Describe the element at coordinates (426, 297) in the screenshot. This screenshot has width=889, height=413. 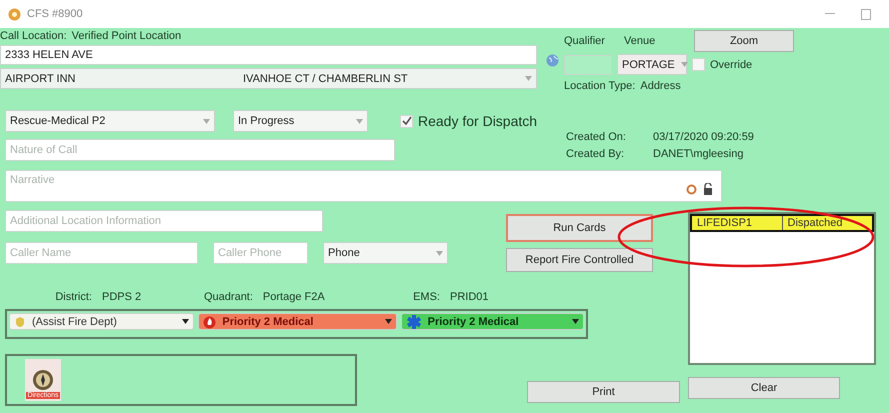
I see `zone-label: EMS:` at that location.